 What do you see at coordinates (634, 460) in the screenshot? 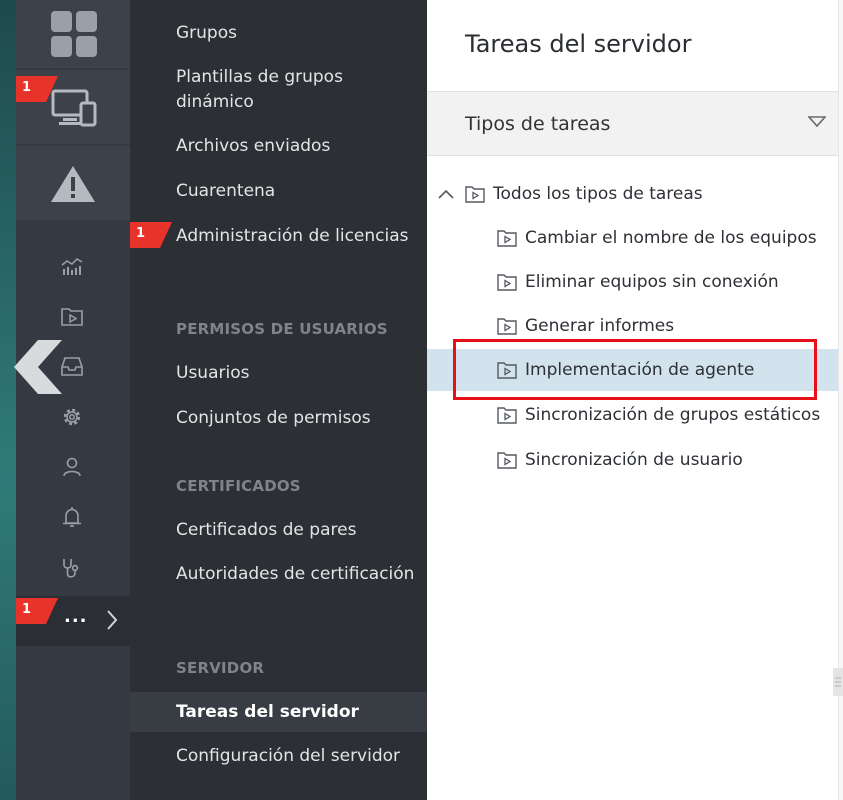
I see `tree-item-label: Sincronización de usuario` at bounding box center [634, 460].